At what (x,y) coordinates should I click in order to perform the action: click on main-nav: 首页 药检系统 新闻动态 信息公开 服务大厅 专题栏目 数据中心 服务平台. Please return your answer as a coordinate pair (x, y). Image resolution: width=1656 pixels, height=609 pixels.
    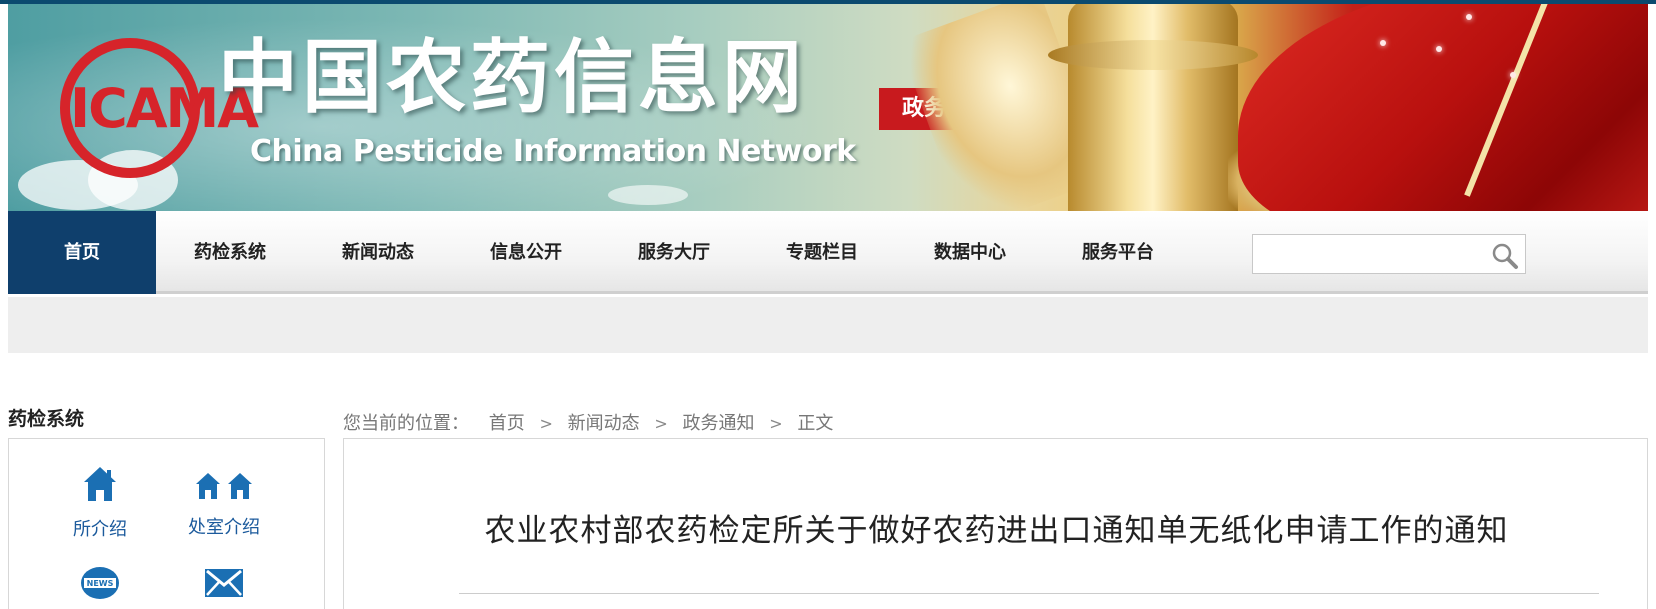
    Looking at the image, I should click on (828, 252).